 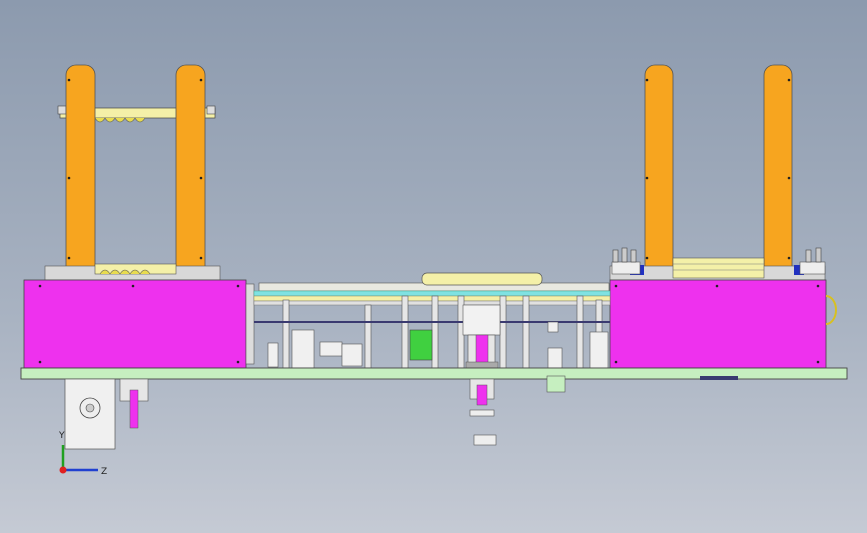 What do you see at coordinates (659, 172) in the screenshot?
I see `right-post-a` at bounding box center [659, 172].